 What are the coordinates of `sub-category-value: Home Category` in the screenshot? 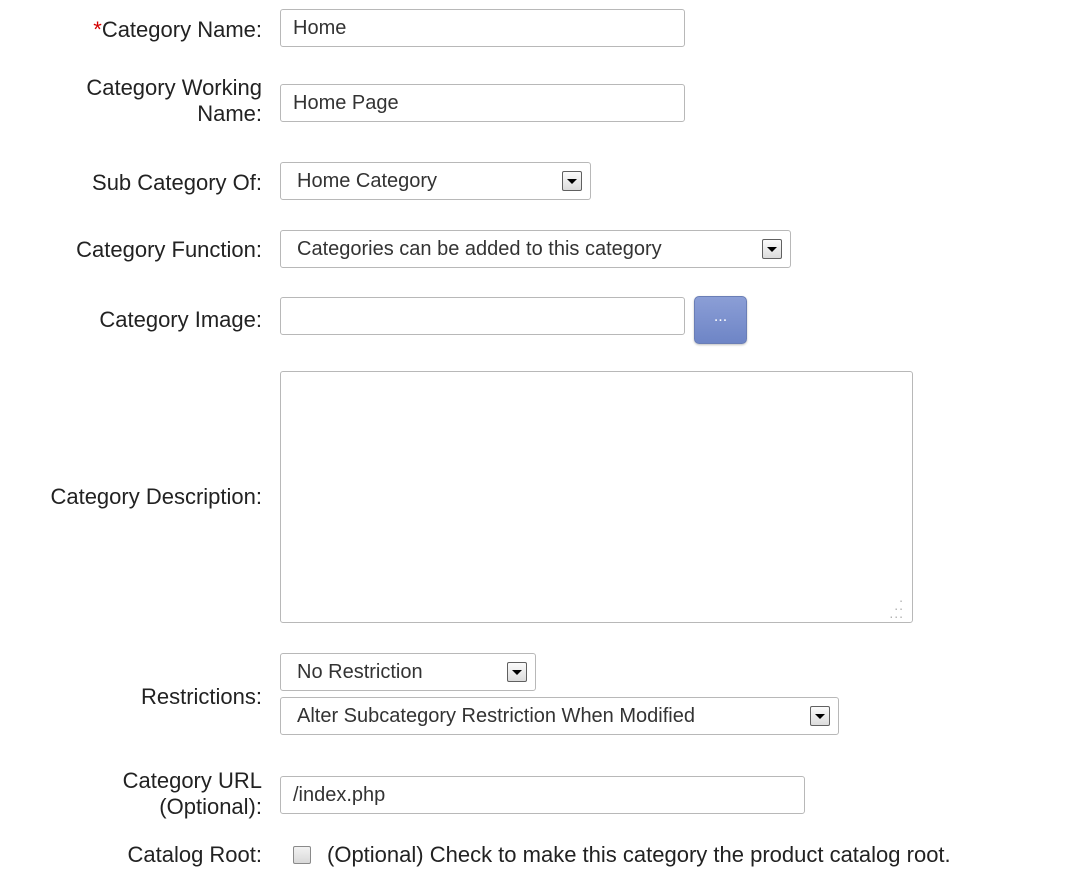 It's located at (367, 181).